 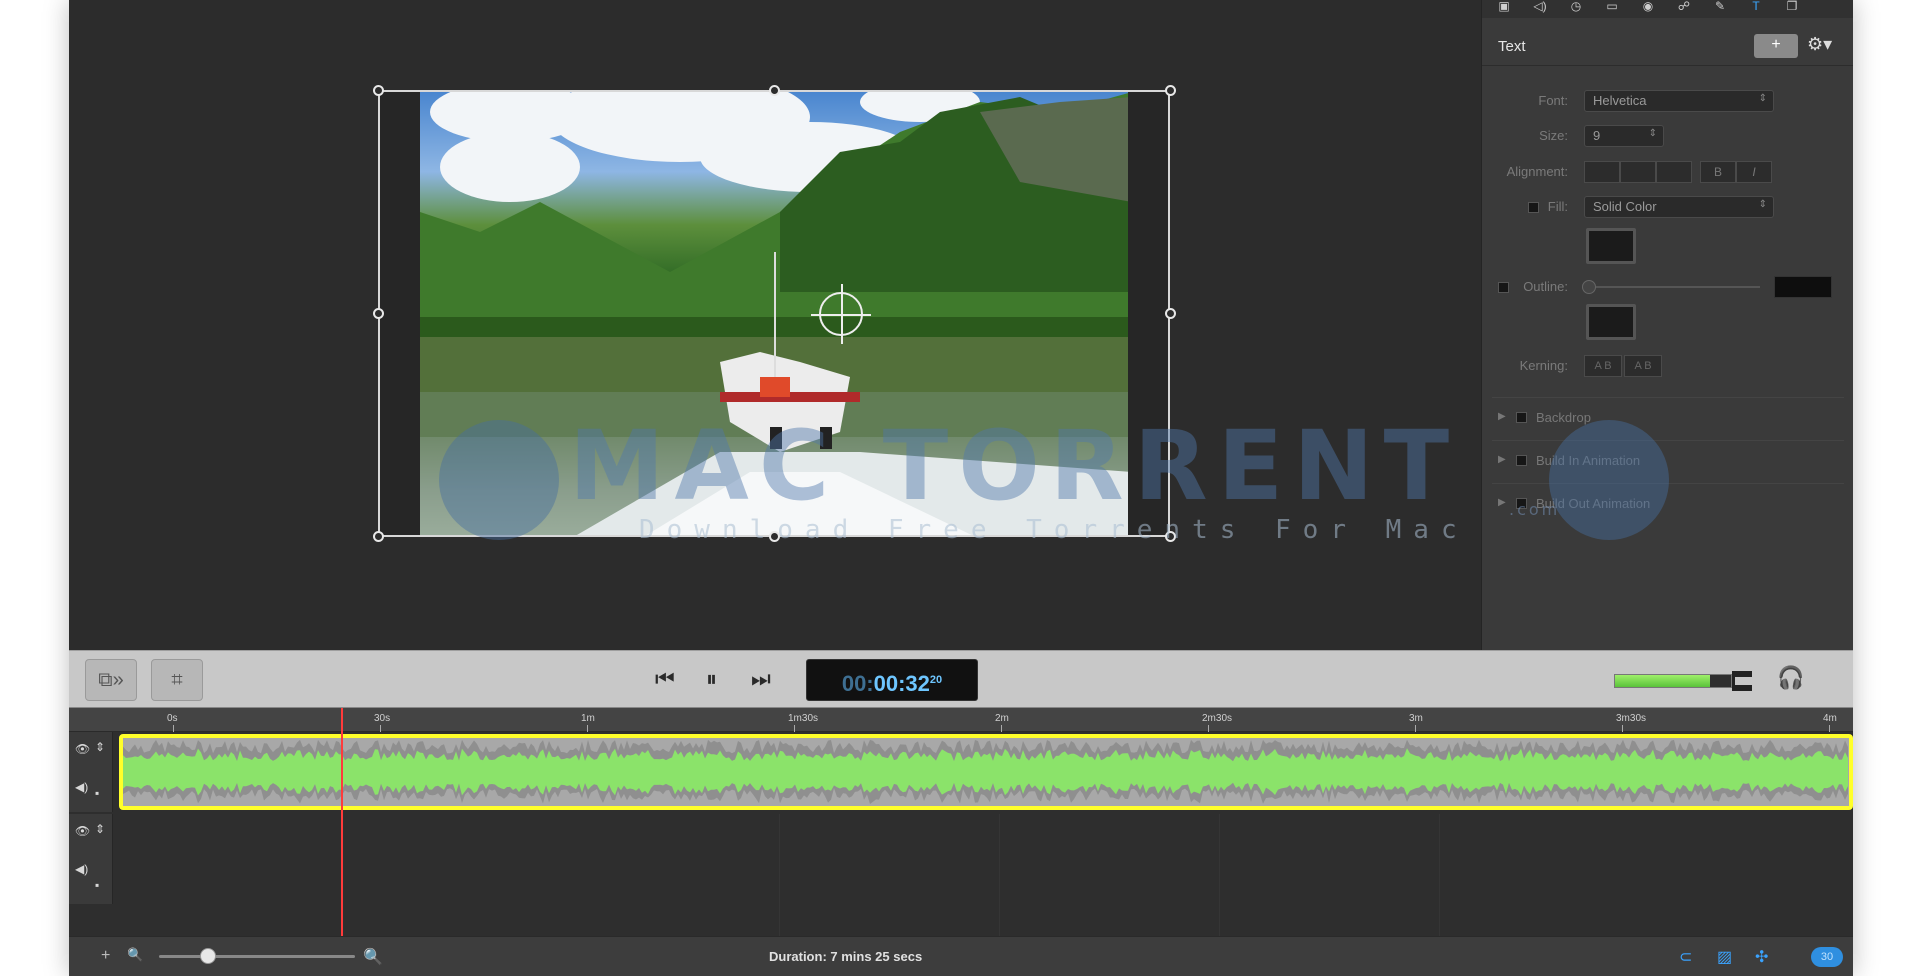 I want to click on outline-label: Outline:, so click(x=1545, y=286).